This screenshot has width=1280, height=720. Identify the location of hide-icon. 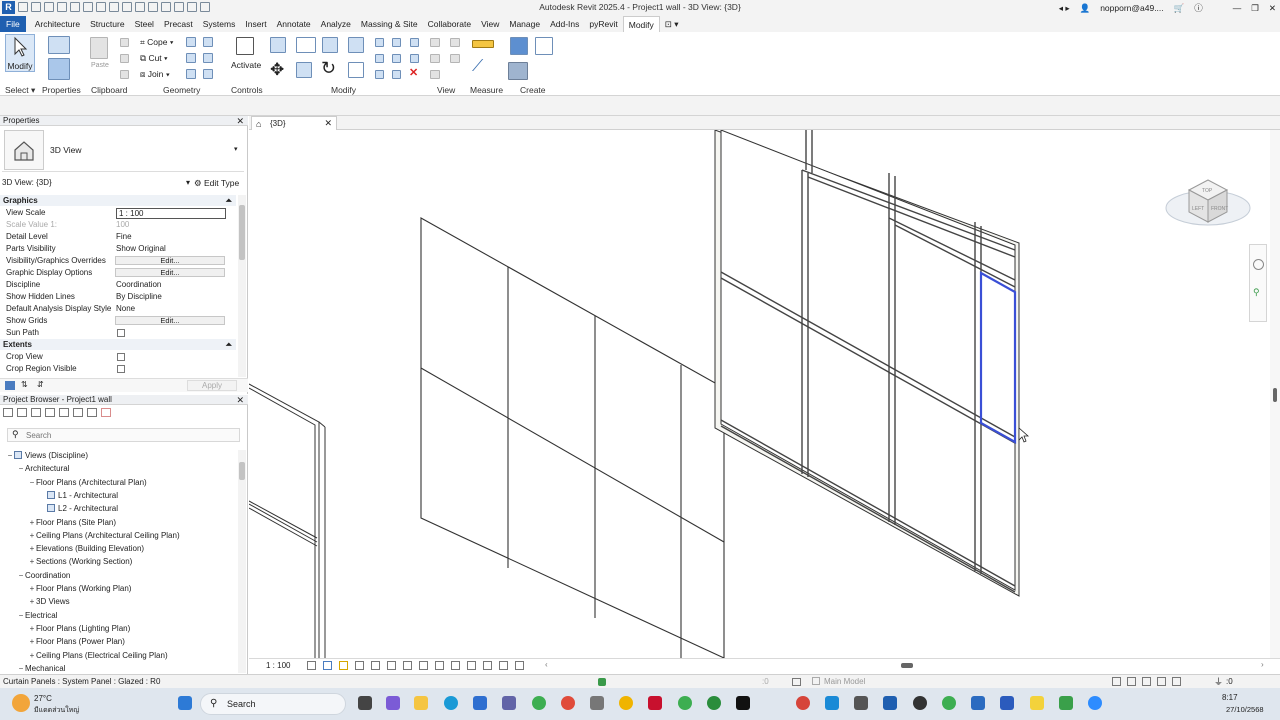
(435, 42).